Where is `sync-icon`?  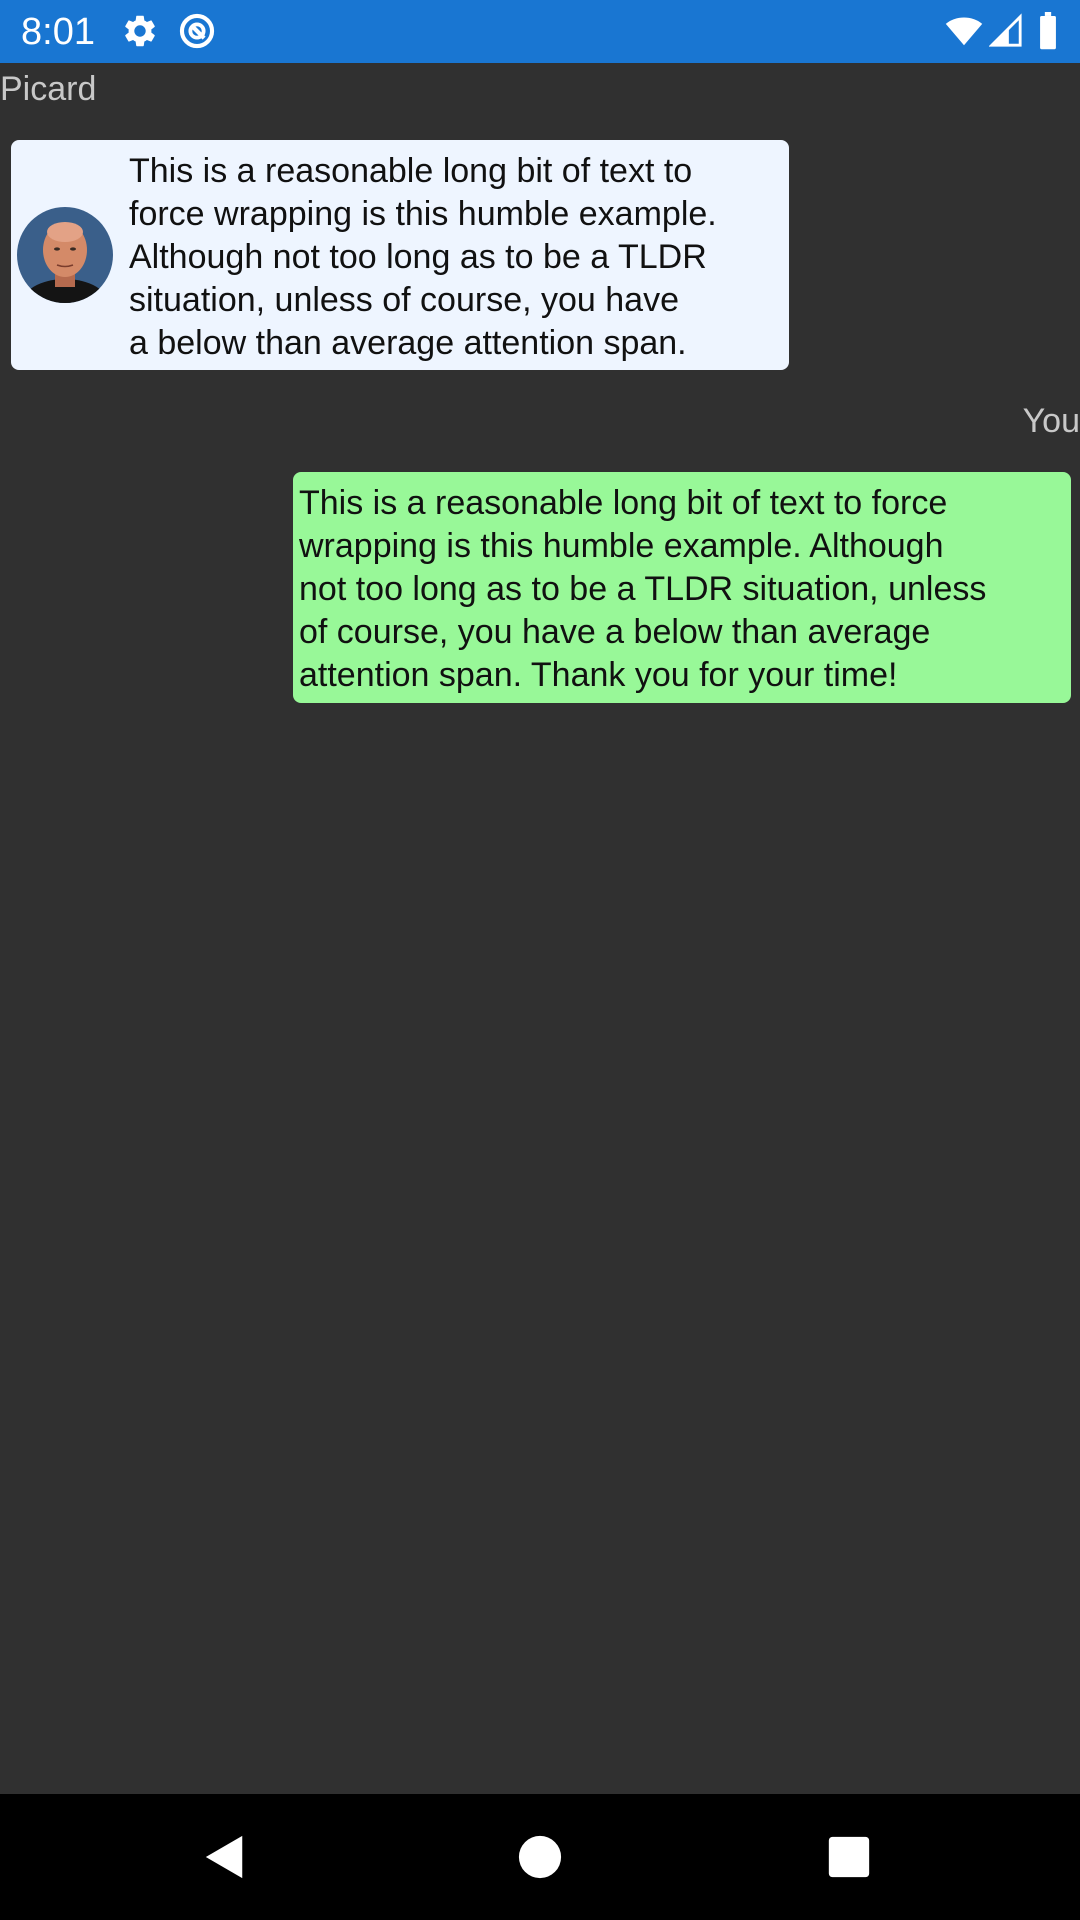 sync-icon is located at coordinates (197, 31).